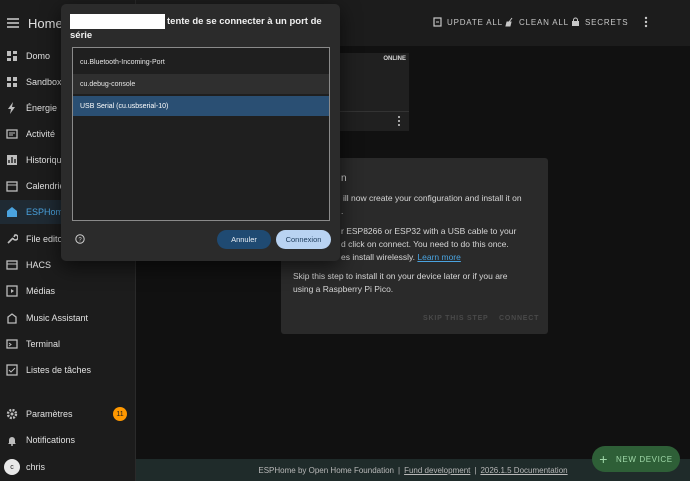  I want to click on sidebar-item-label: Énergie, so click(42, 108).